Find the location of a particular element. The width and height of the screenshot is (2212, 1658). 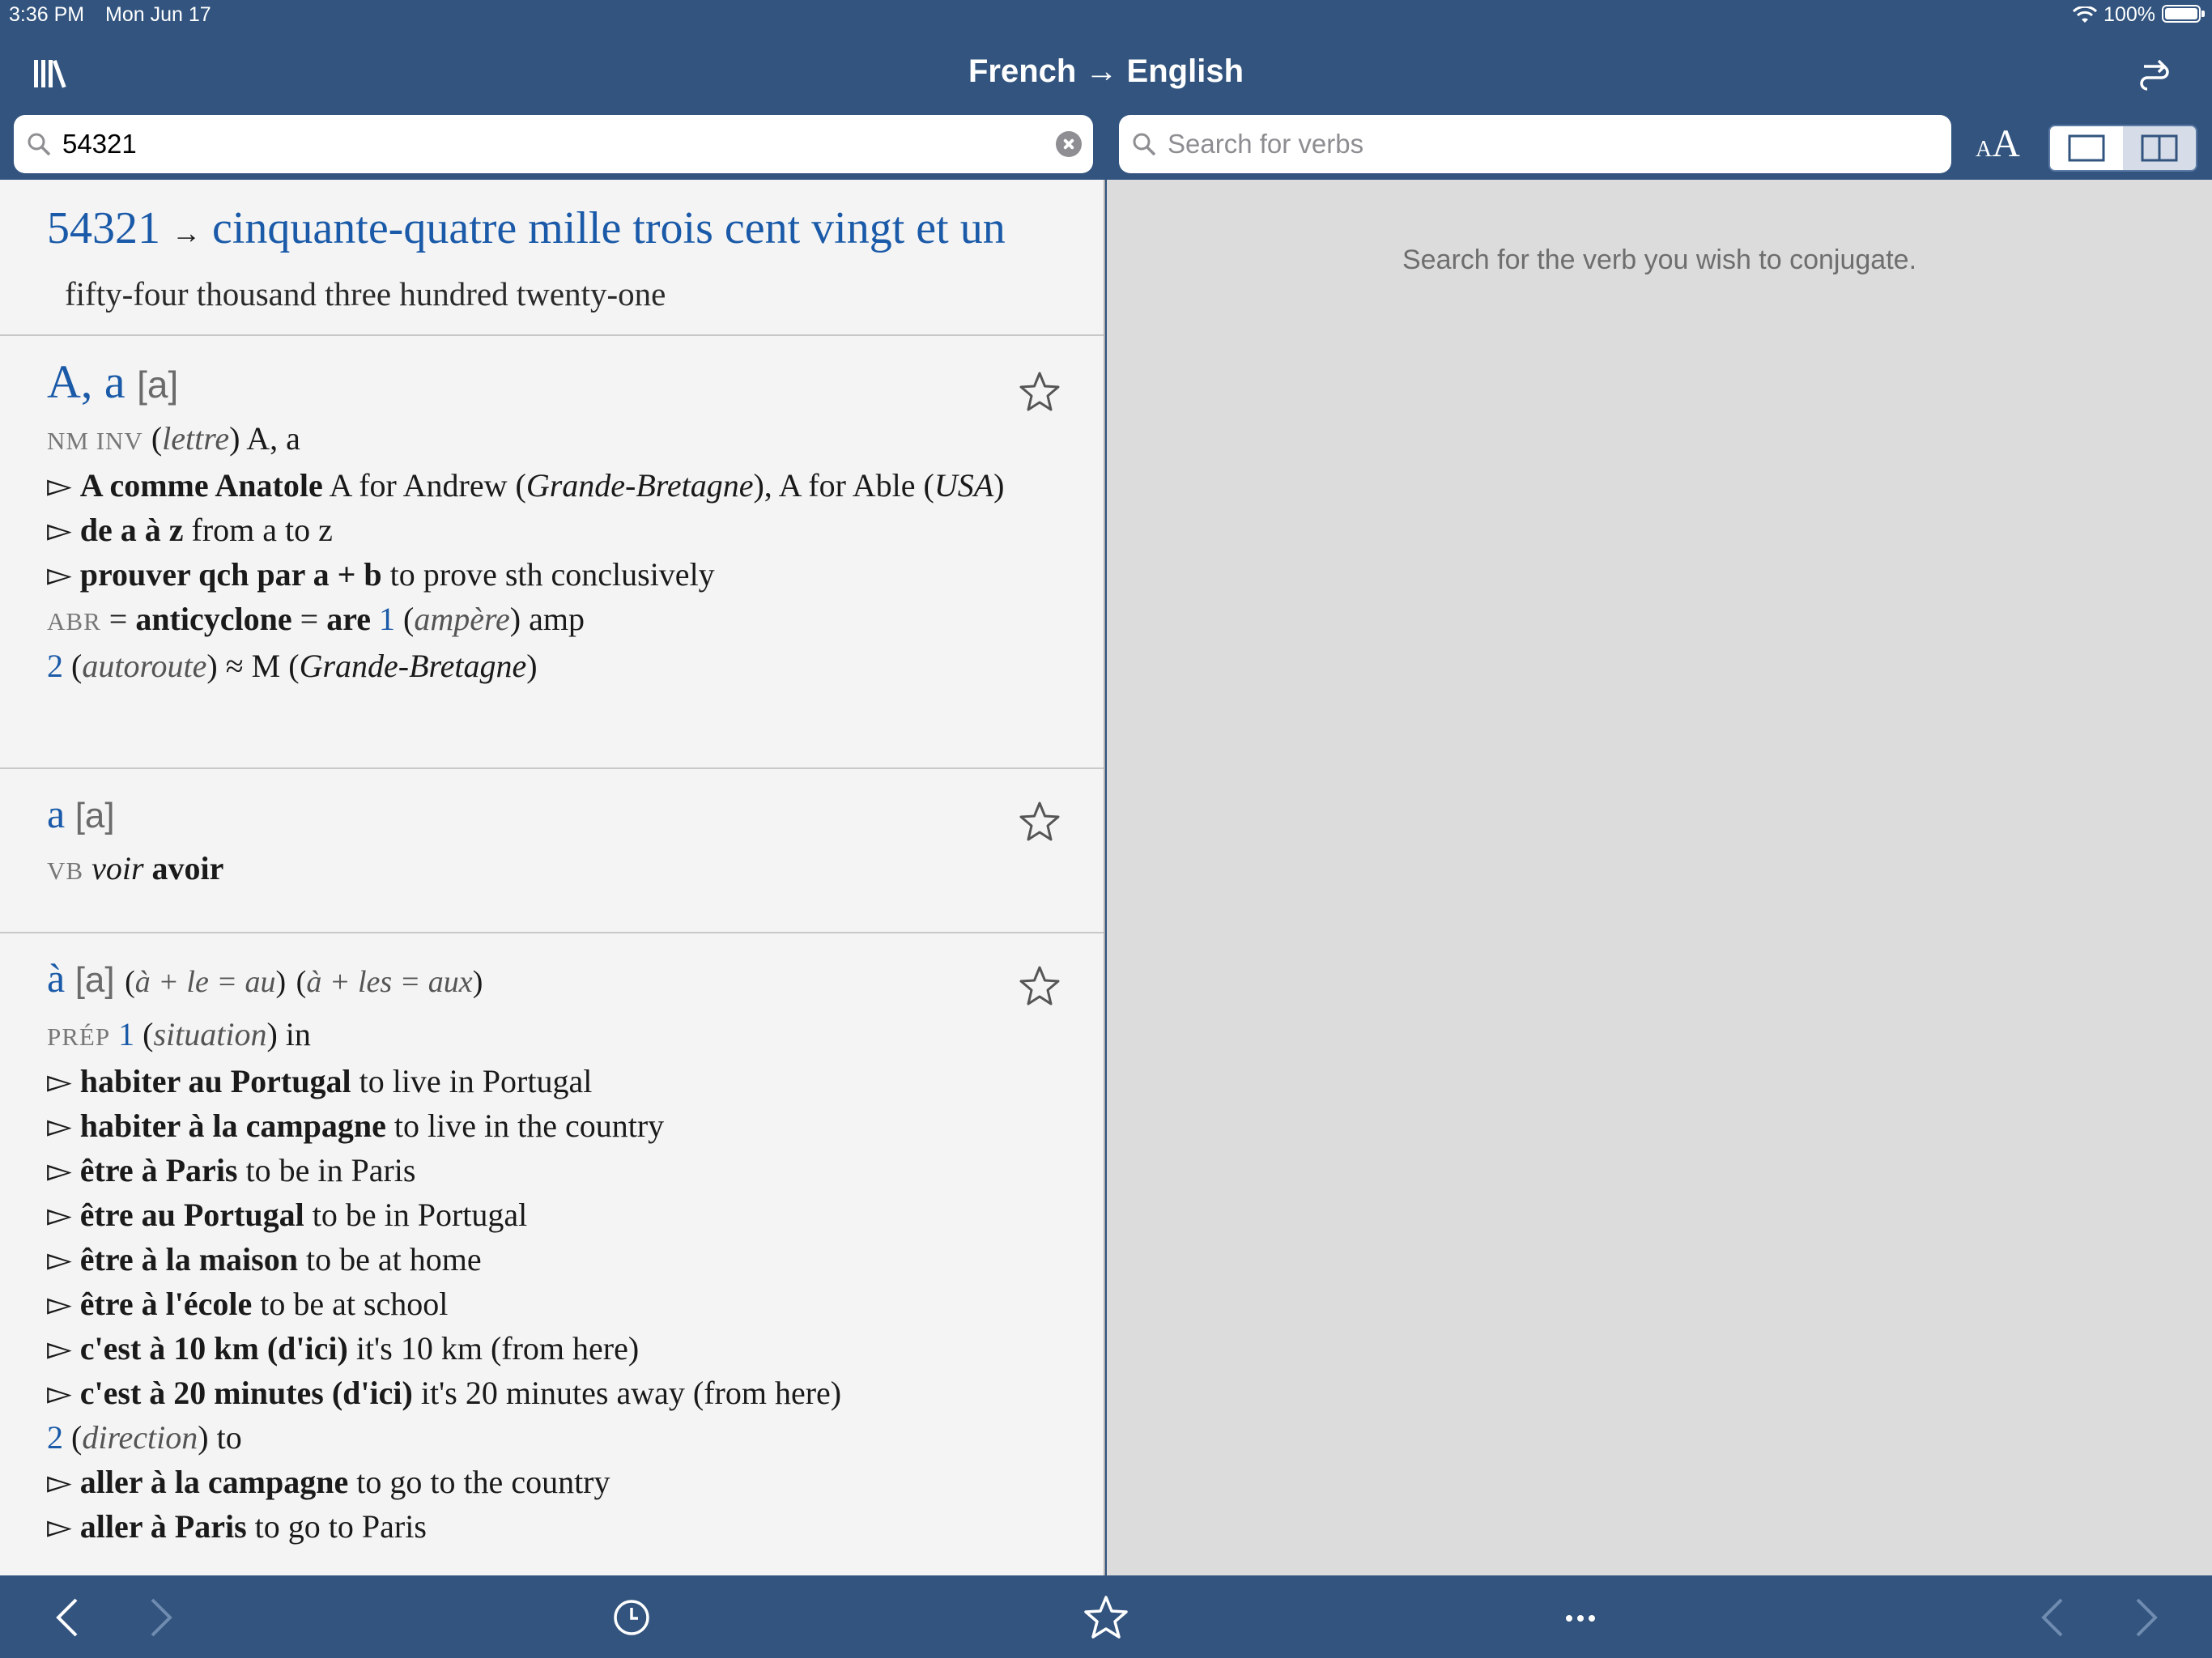

sense-line: 2 (direction) to is located at coordinates (144, 1437).